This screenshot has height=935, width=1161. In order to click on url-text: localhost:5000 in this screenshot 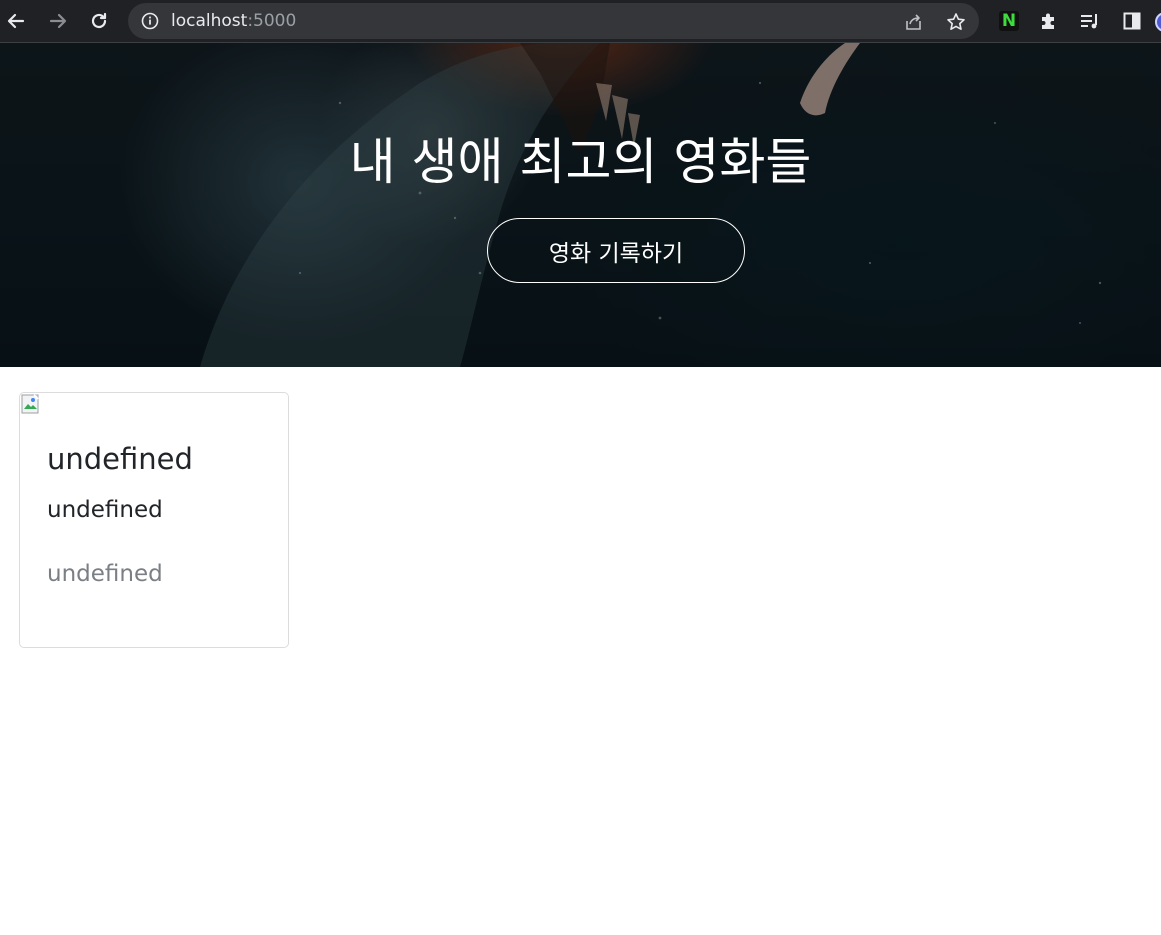, I will do `click(233, 21)`.